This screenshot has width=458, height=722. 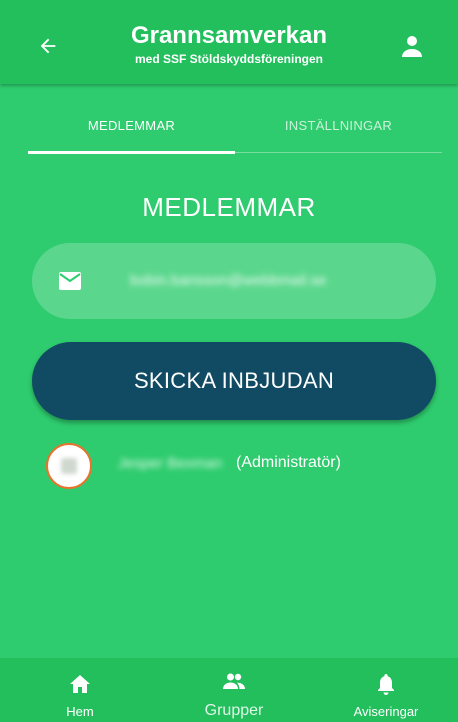 What do you see at coordinates (234, 710) in the screenshot?
I see `nav-groups-label: Grupper` at bounding box center [234, 710].